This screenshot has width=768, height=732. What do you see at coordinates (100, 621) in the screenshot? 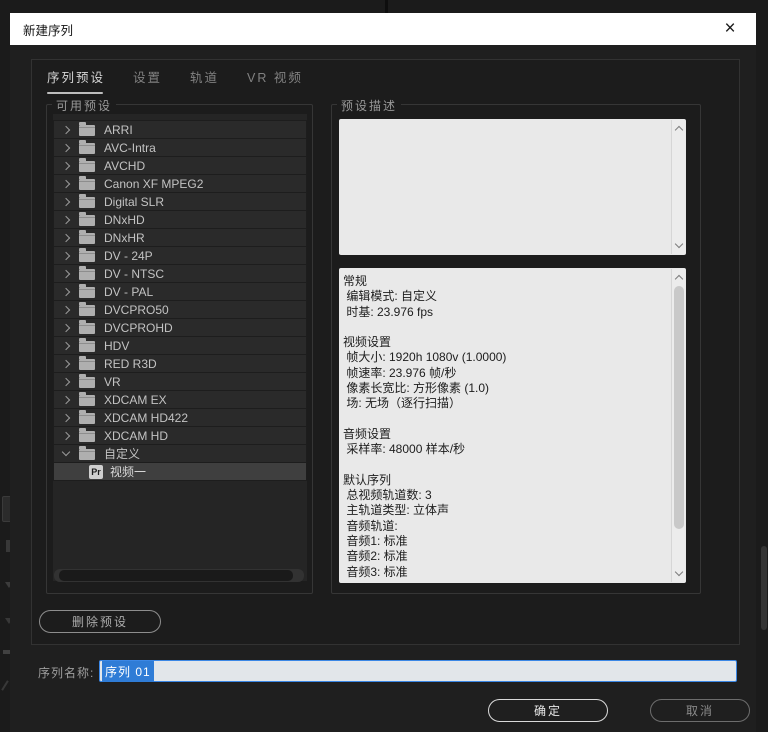
I see `delete-preset-button: 删除预设` at bounding box center [100, 621].